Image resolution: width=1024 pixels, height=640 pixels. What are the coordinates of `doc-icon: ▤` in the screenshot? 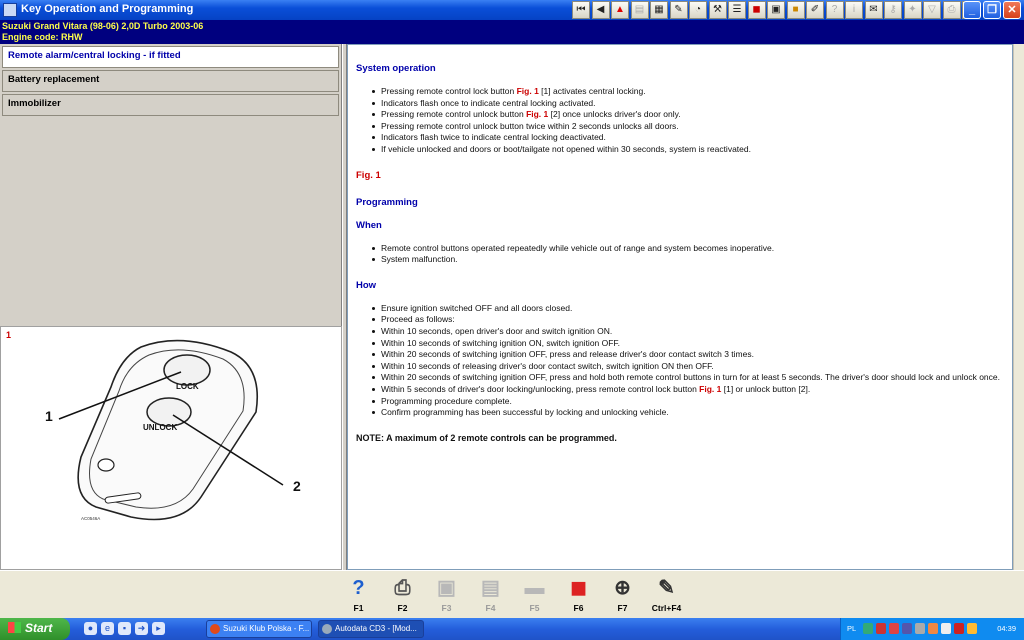 It's located at (639, 10).